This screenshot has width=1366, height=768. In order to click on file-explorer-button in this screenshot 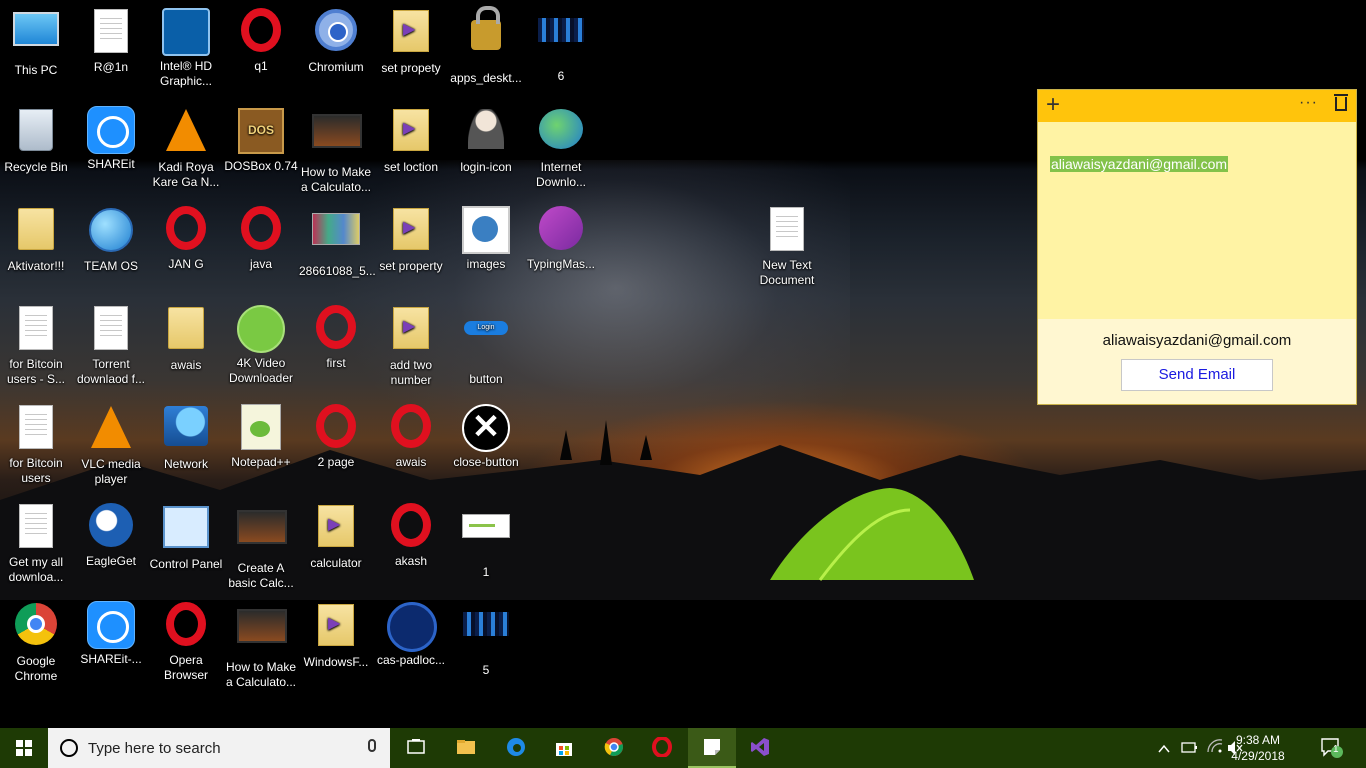, I will do `click(466, 748)`.